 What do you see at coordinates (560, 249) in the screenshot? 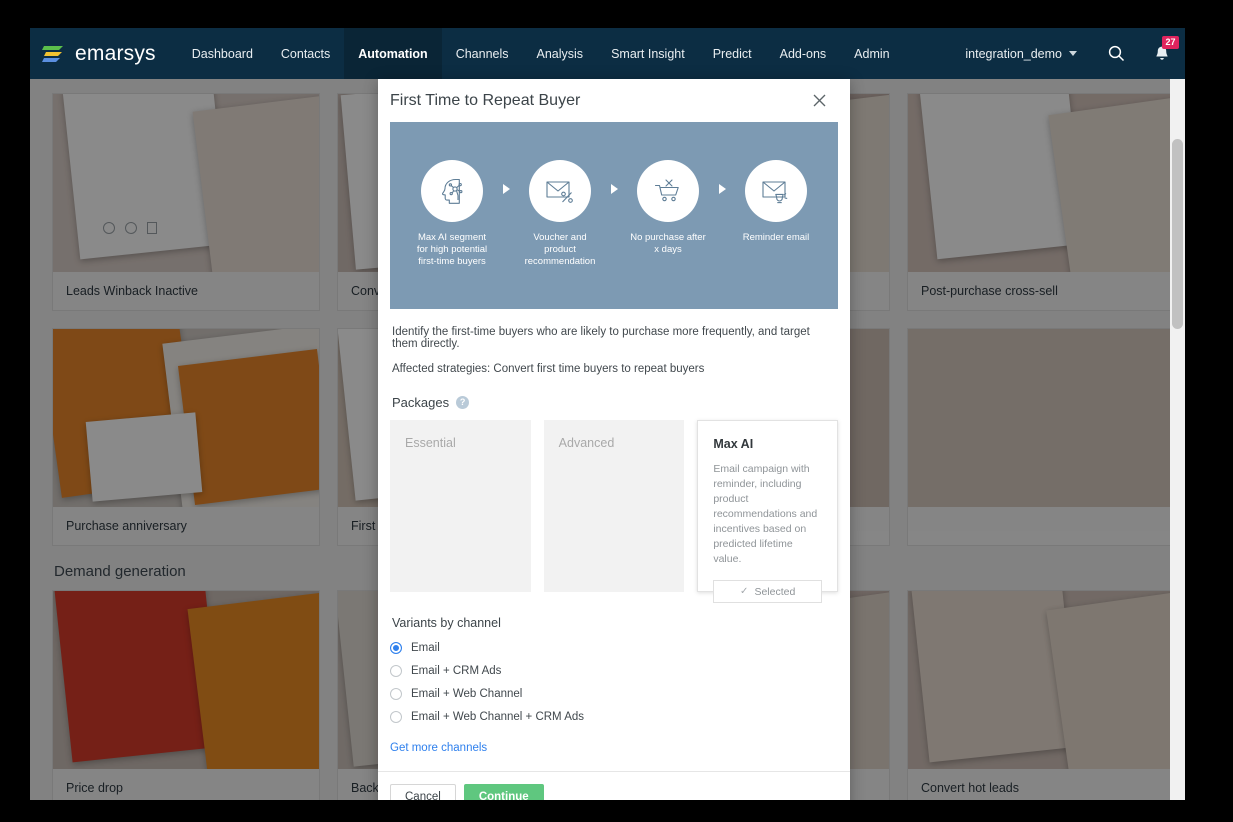
I see `flow-step-label: Voucher and product recommendation` at bounding box center [560, 249].